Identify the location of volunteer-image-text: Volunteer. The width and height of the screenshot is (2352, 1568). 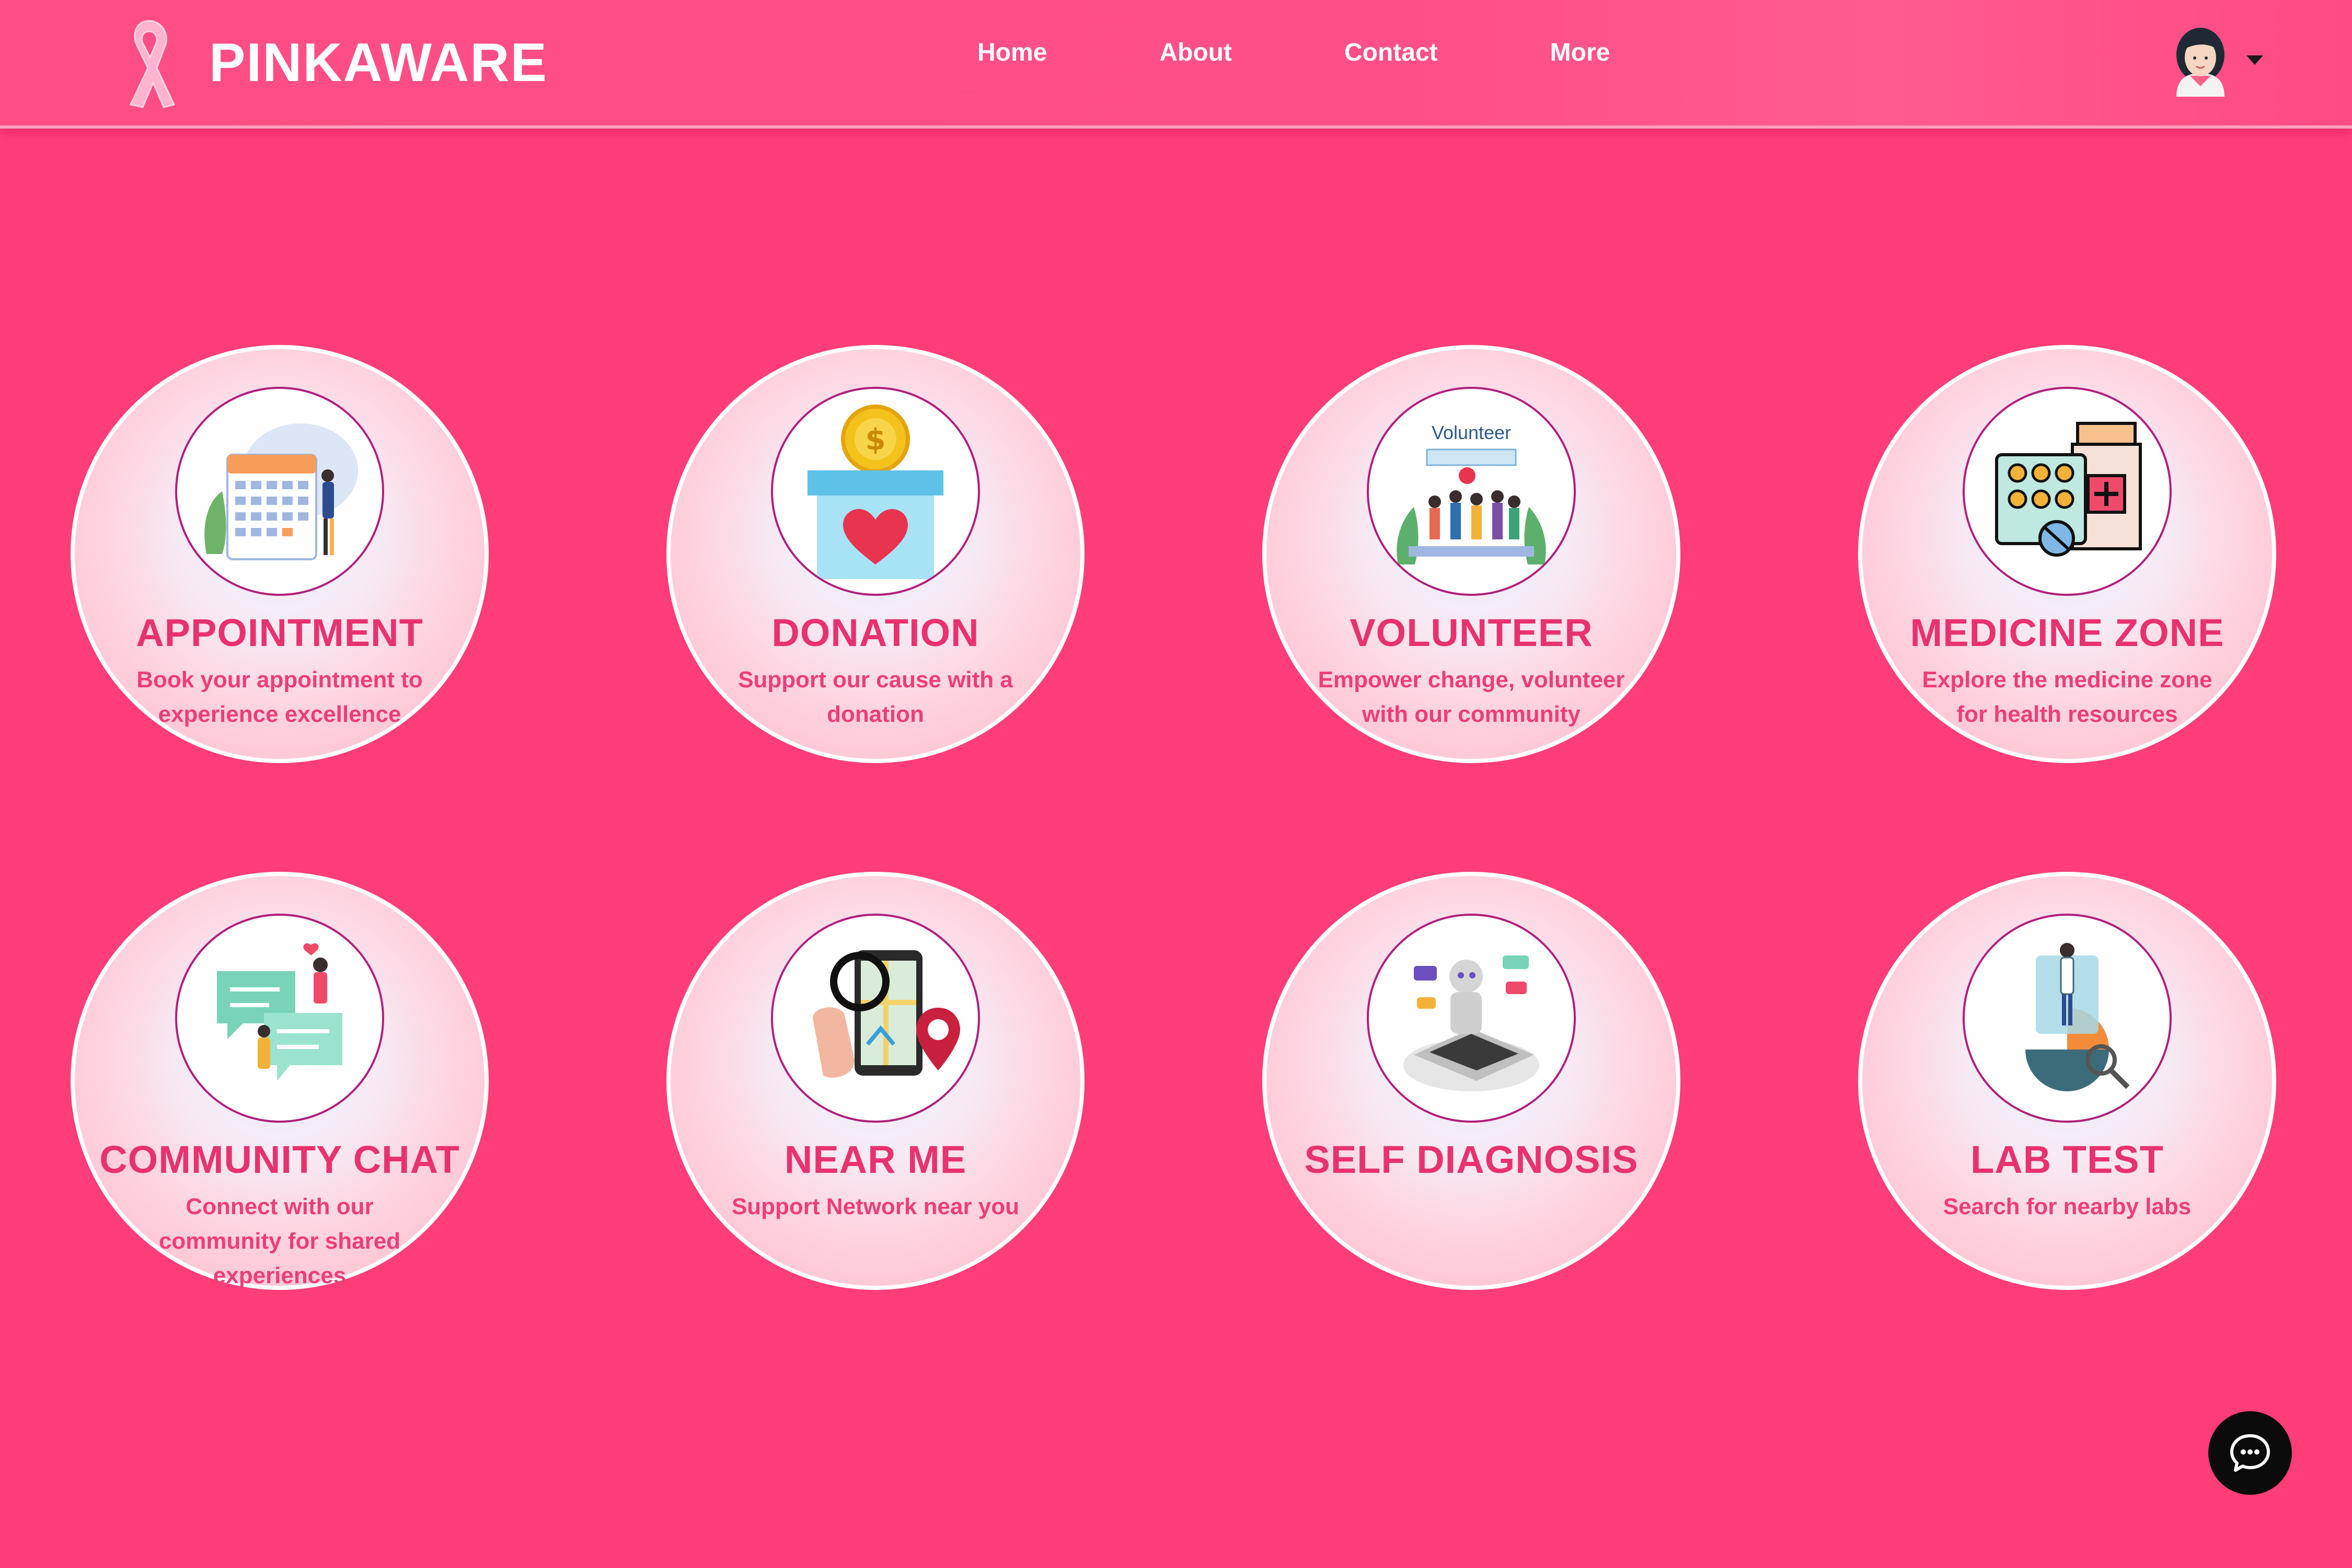
(1471, 432).